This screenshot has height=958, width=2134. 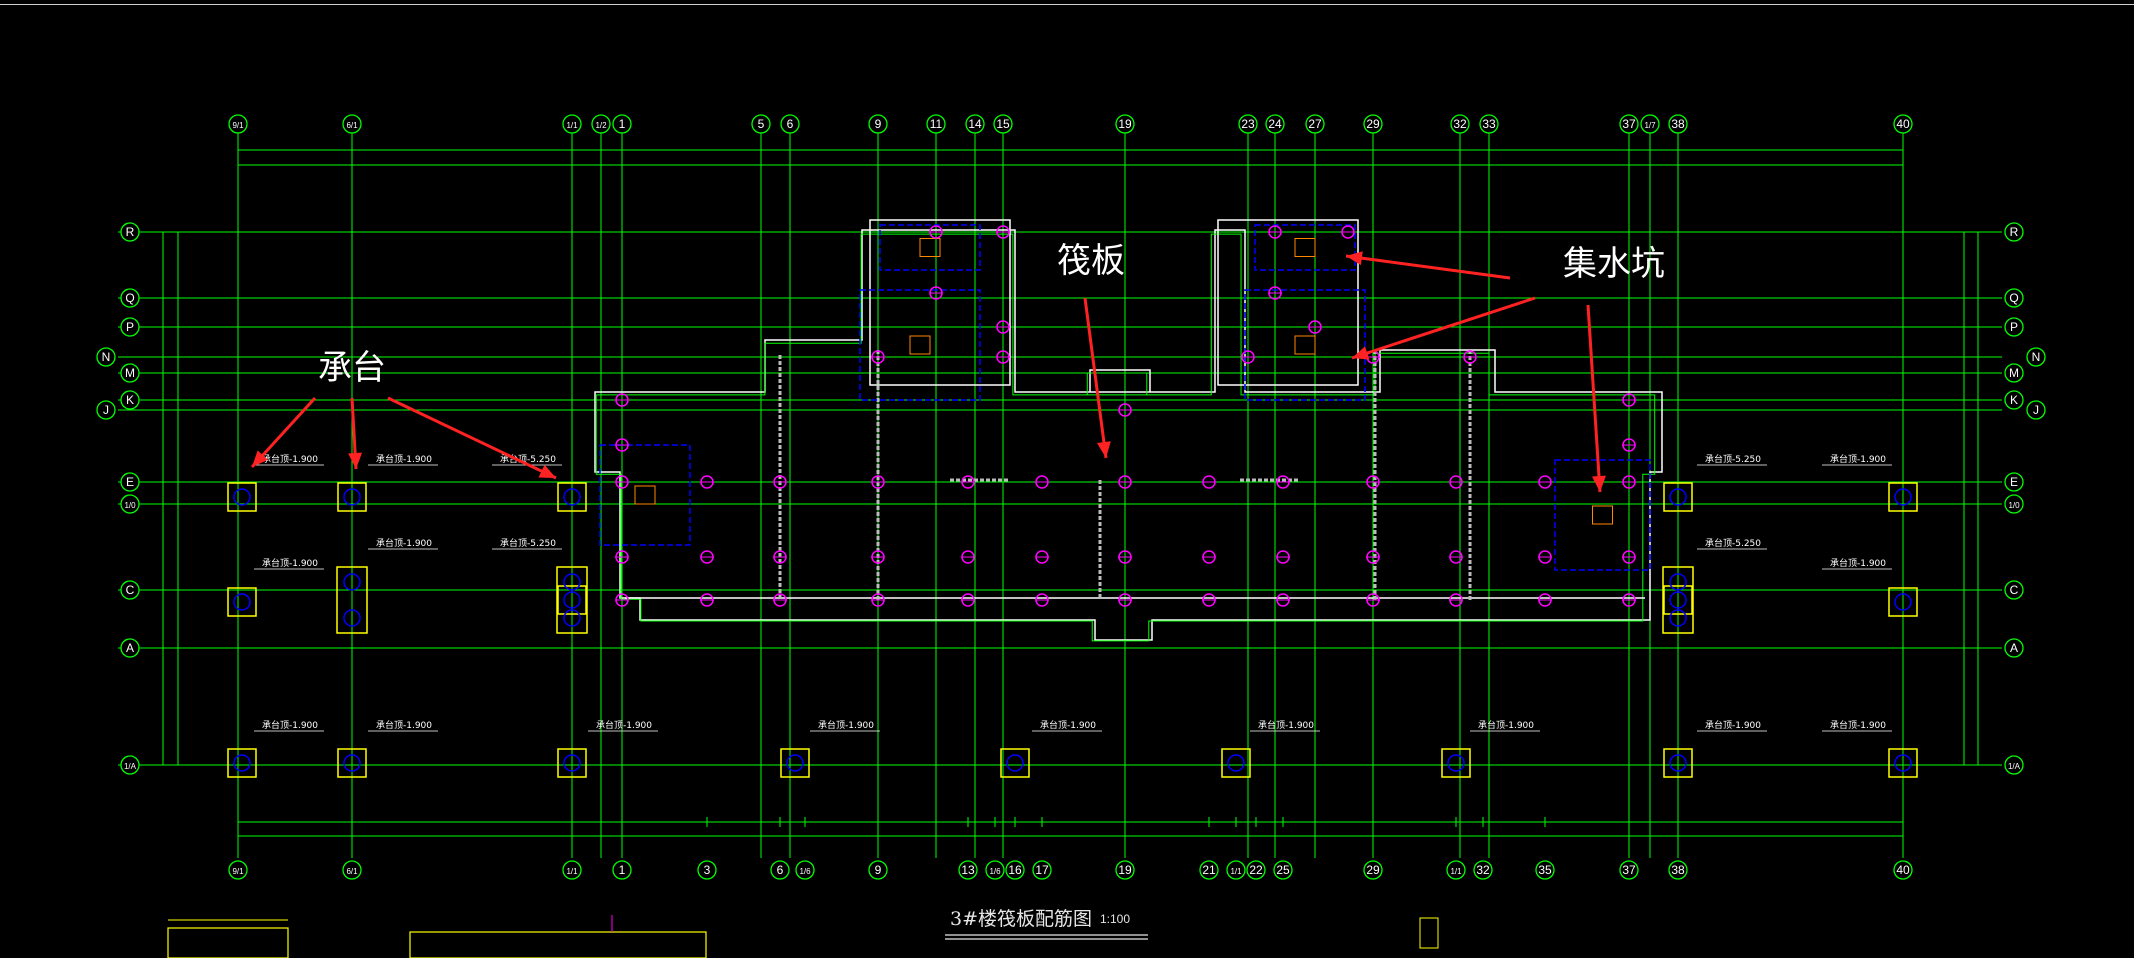 I want to click on axis-label: 27, so click(x=1315, y=124).